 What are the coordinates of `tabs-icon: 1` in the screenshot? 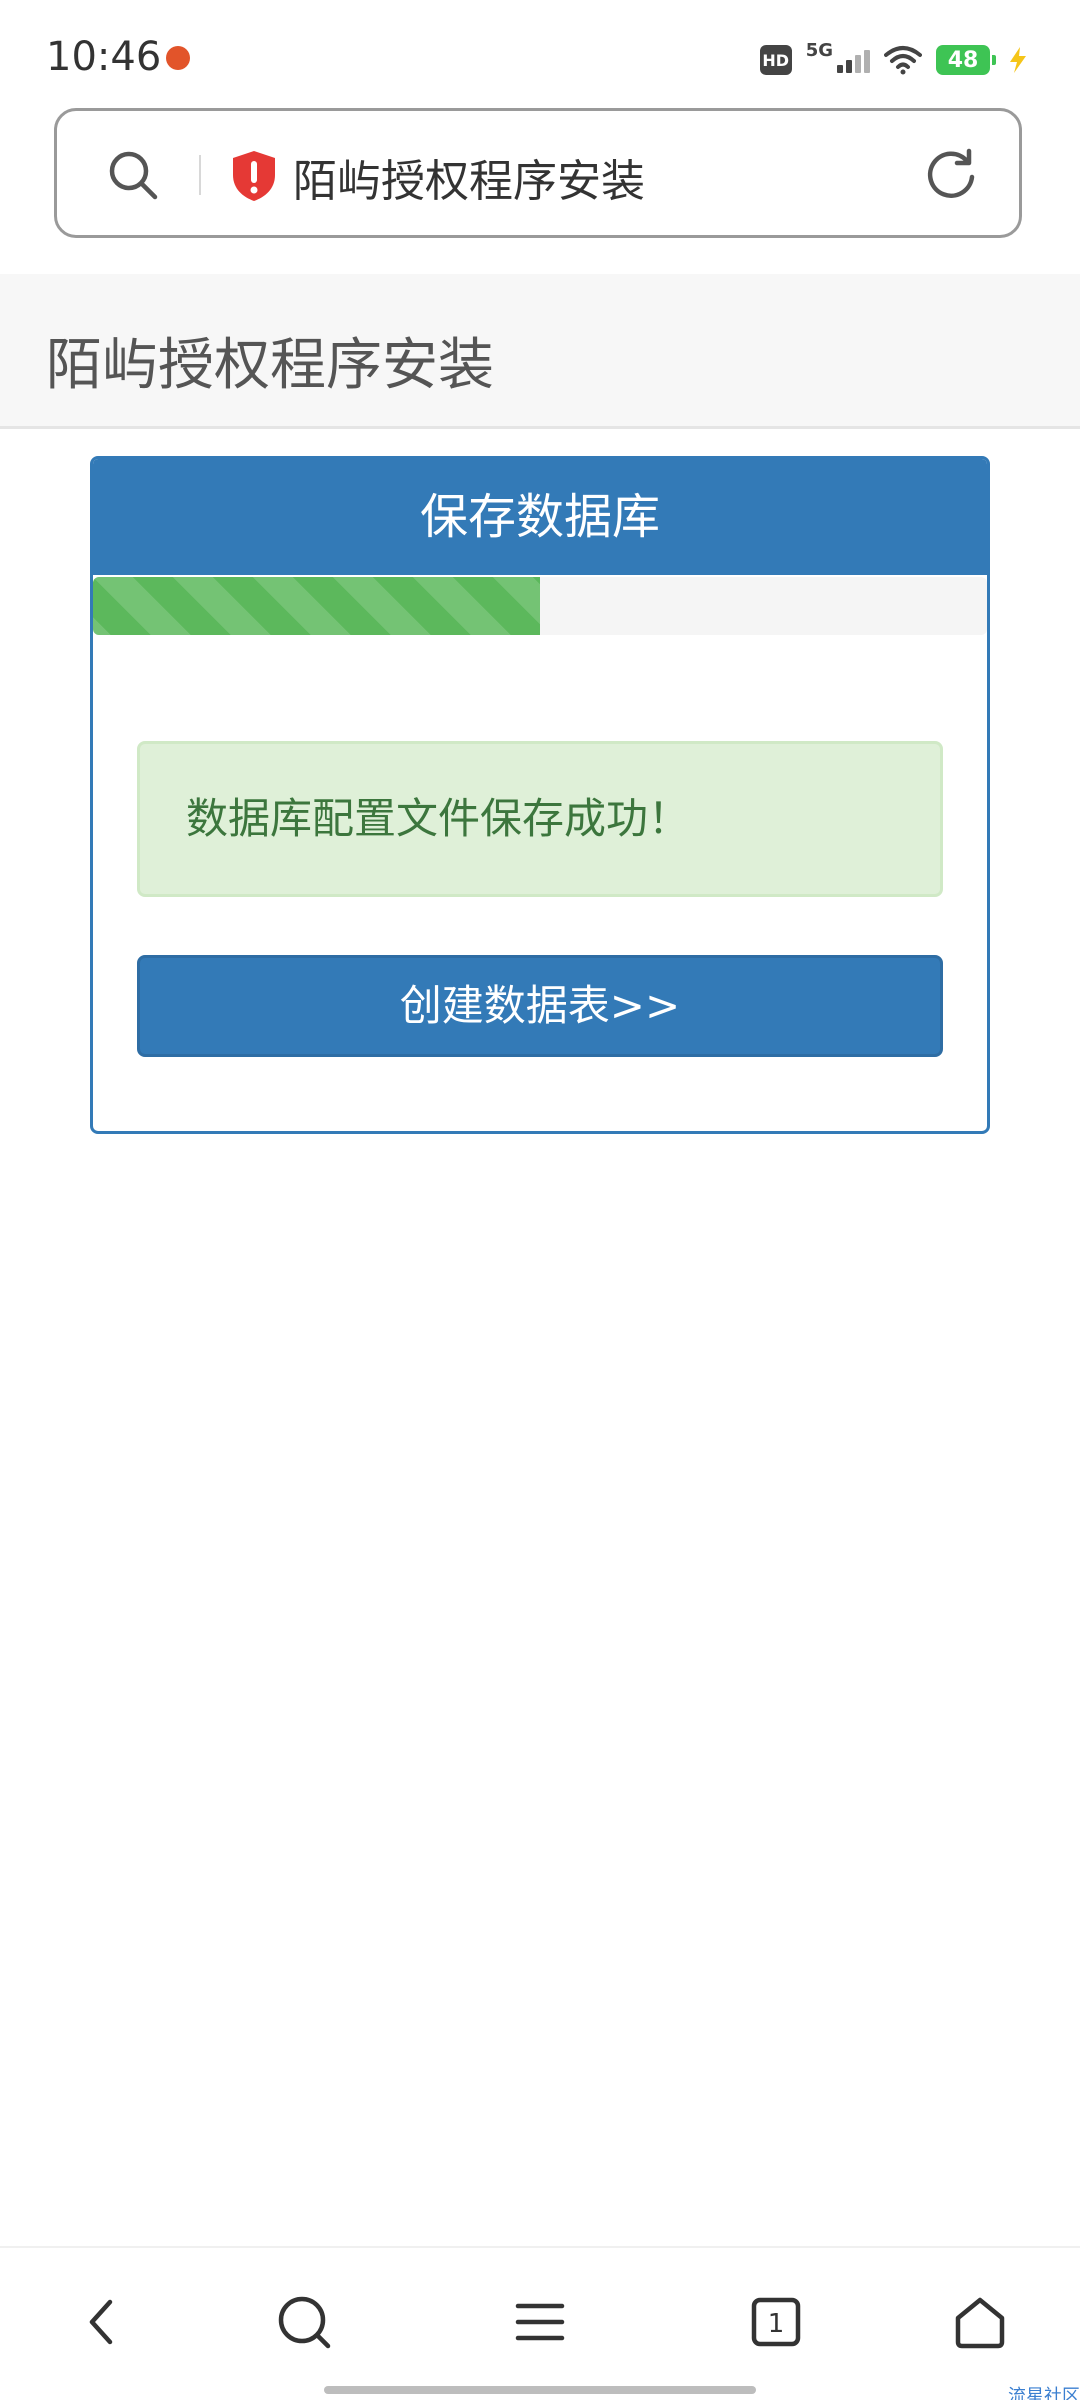 It's located at (776, 2322).